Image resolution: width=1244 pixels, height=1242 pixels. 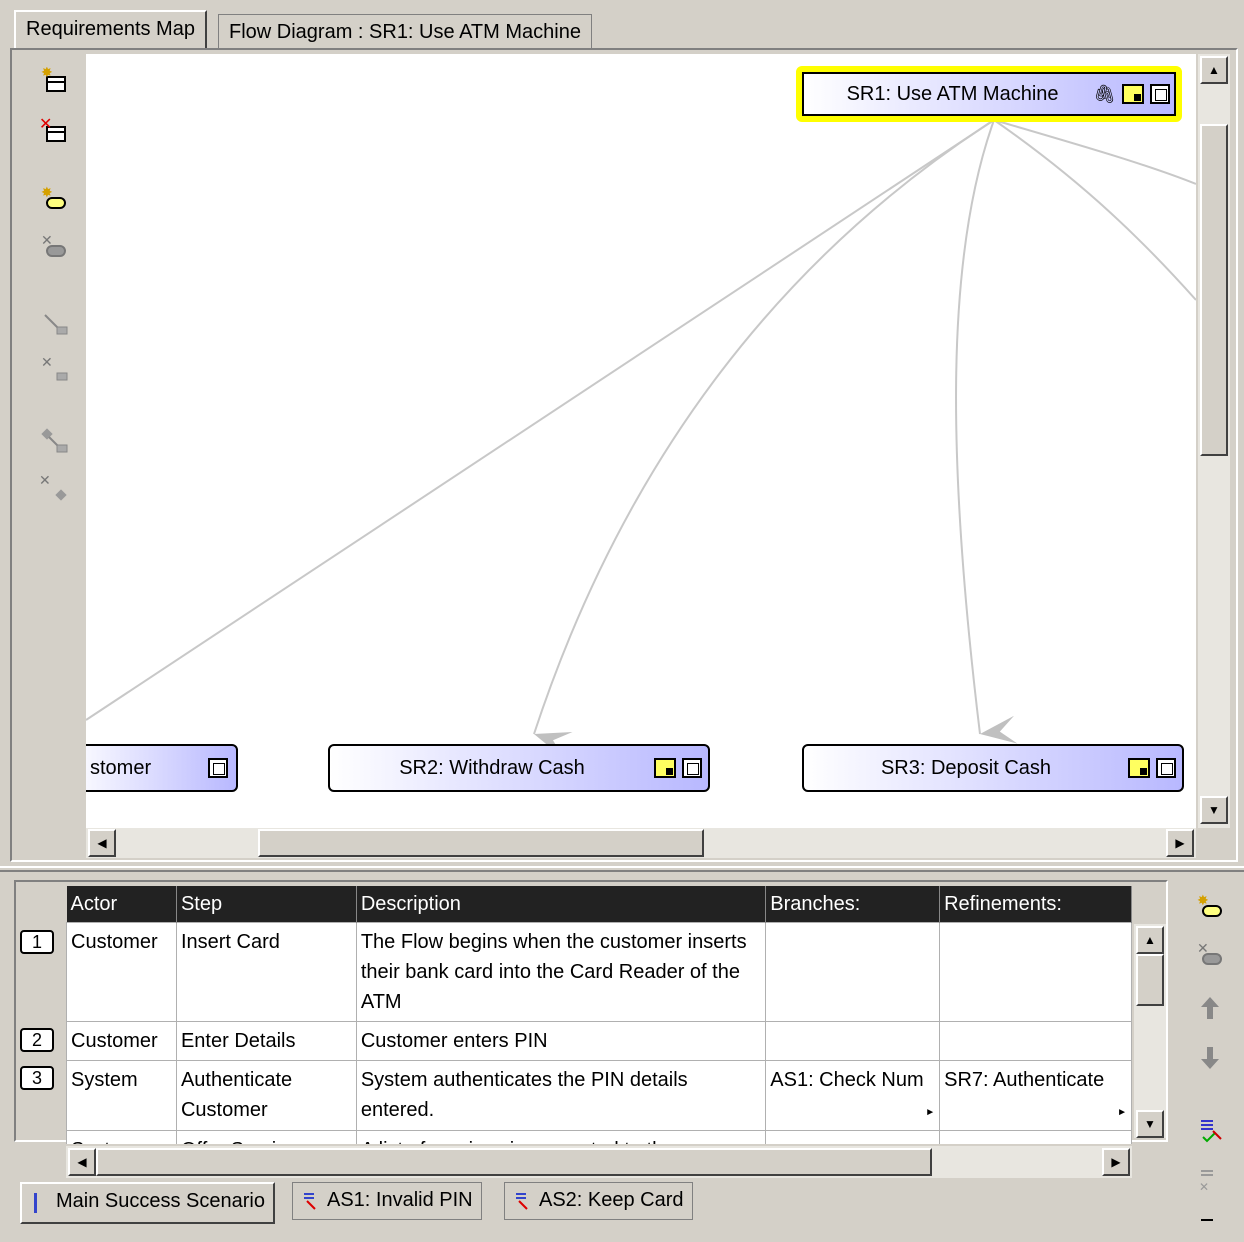 What do you see at coordinates (1210, 1008) in the screenshot?
I see `move-up-icon` at bounding box center [1210, 1008].